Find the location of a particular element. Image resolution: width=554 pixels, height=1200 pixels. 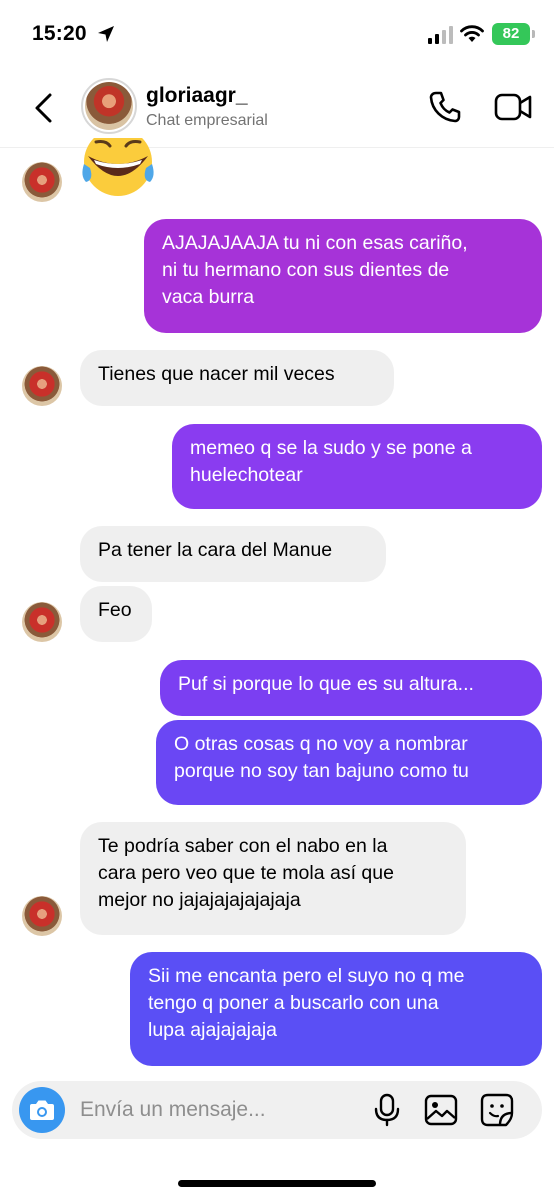

sticker-icon is located at coordinates (497, 1110).